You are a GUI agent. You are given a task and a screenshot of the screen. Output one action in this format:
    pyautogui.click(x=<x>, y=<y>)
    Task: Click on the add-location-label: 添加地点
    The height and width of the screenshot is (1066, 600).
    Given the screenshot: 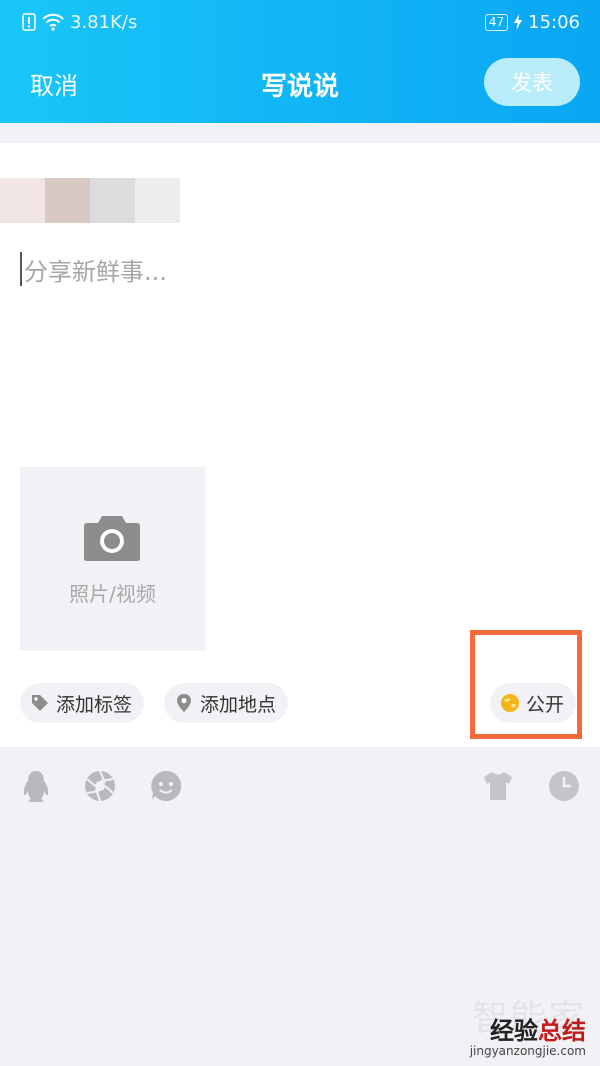 What is the action you would take?
    pyautogui.click(x=238, y=704)
    